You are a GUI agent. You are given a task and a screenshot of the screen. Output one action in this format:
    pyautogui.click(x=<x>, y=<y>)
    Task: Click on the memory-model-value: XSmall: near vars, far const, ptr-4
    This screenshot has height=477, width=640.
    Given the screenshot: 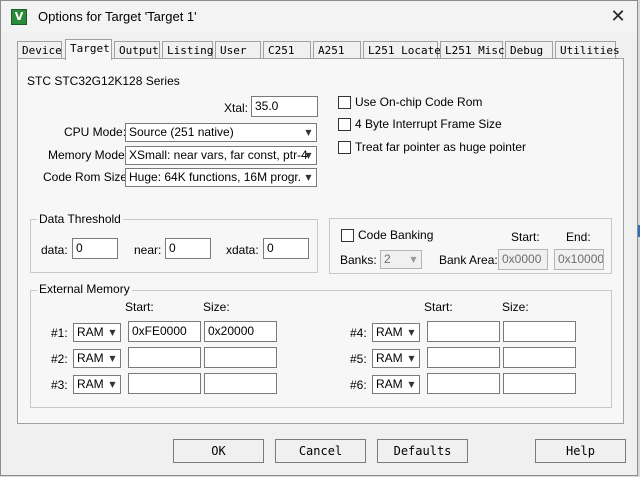 What is the action you would take?
    pyautogui.click(x=218, y=155)
    